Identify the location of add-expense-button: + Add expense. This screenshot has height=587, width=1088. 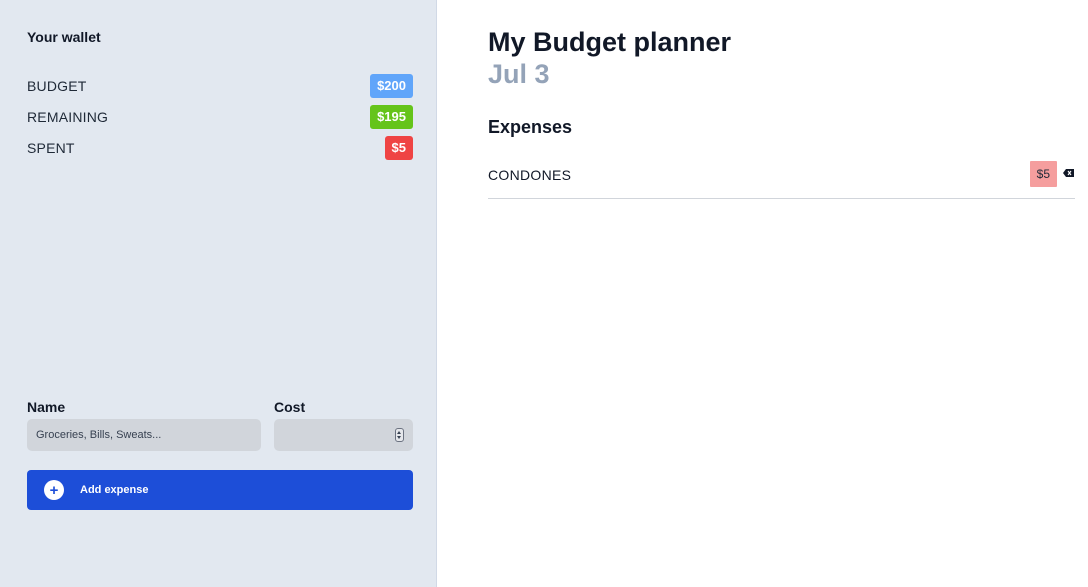
(220, 490).